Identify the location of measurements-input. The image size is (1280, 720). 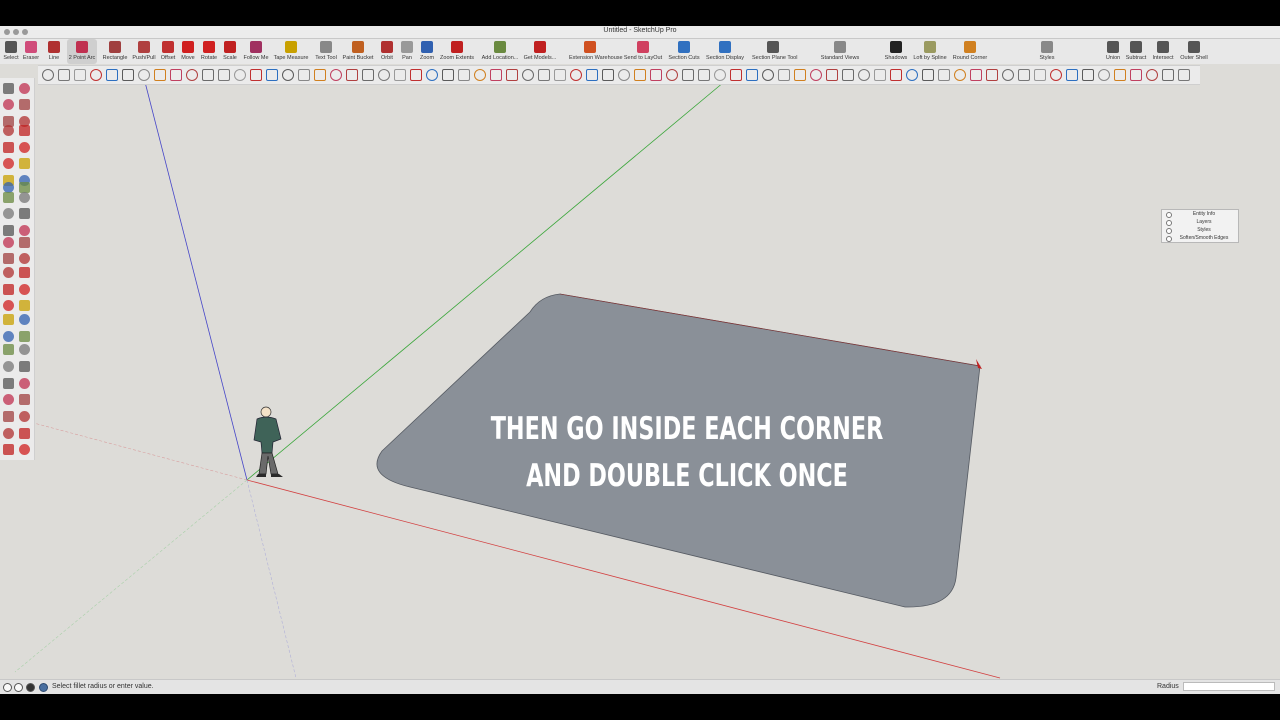
(1229, 686).